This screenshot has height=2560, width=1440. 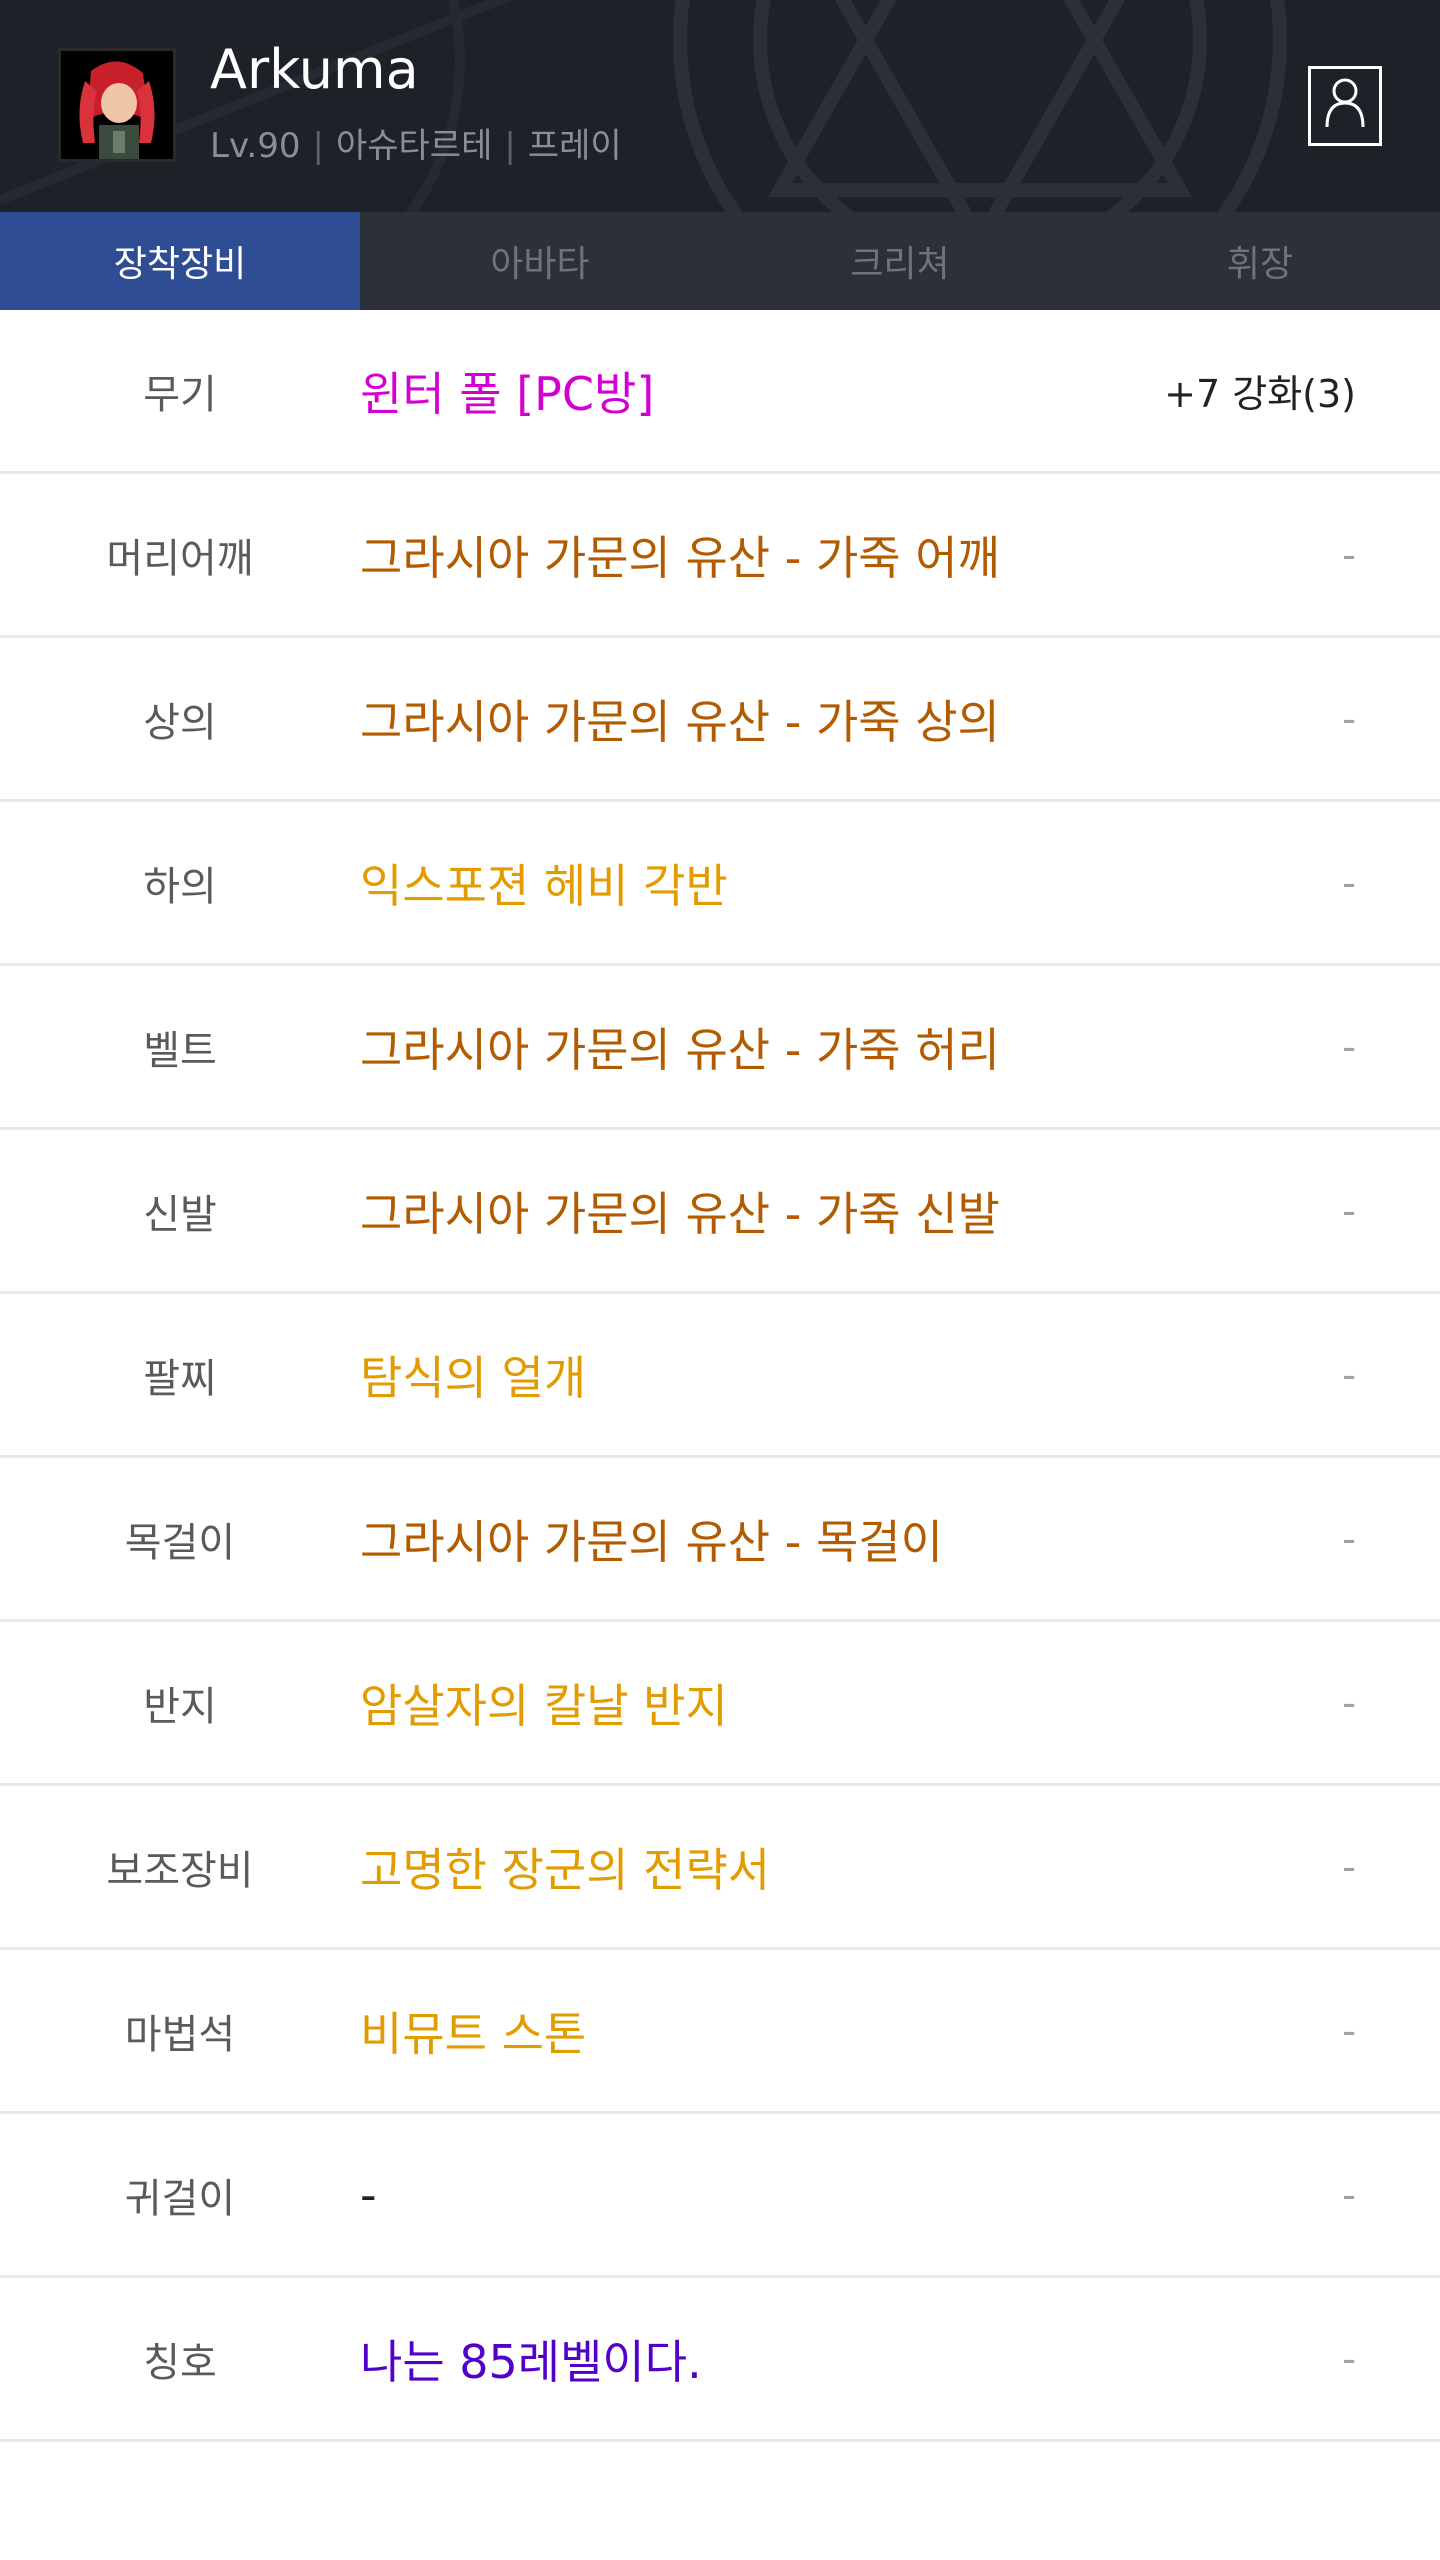 I want to click on slot-label: 하의, so click(x=180, y=886).